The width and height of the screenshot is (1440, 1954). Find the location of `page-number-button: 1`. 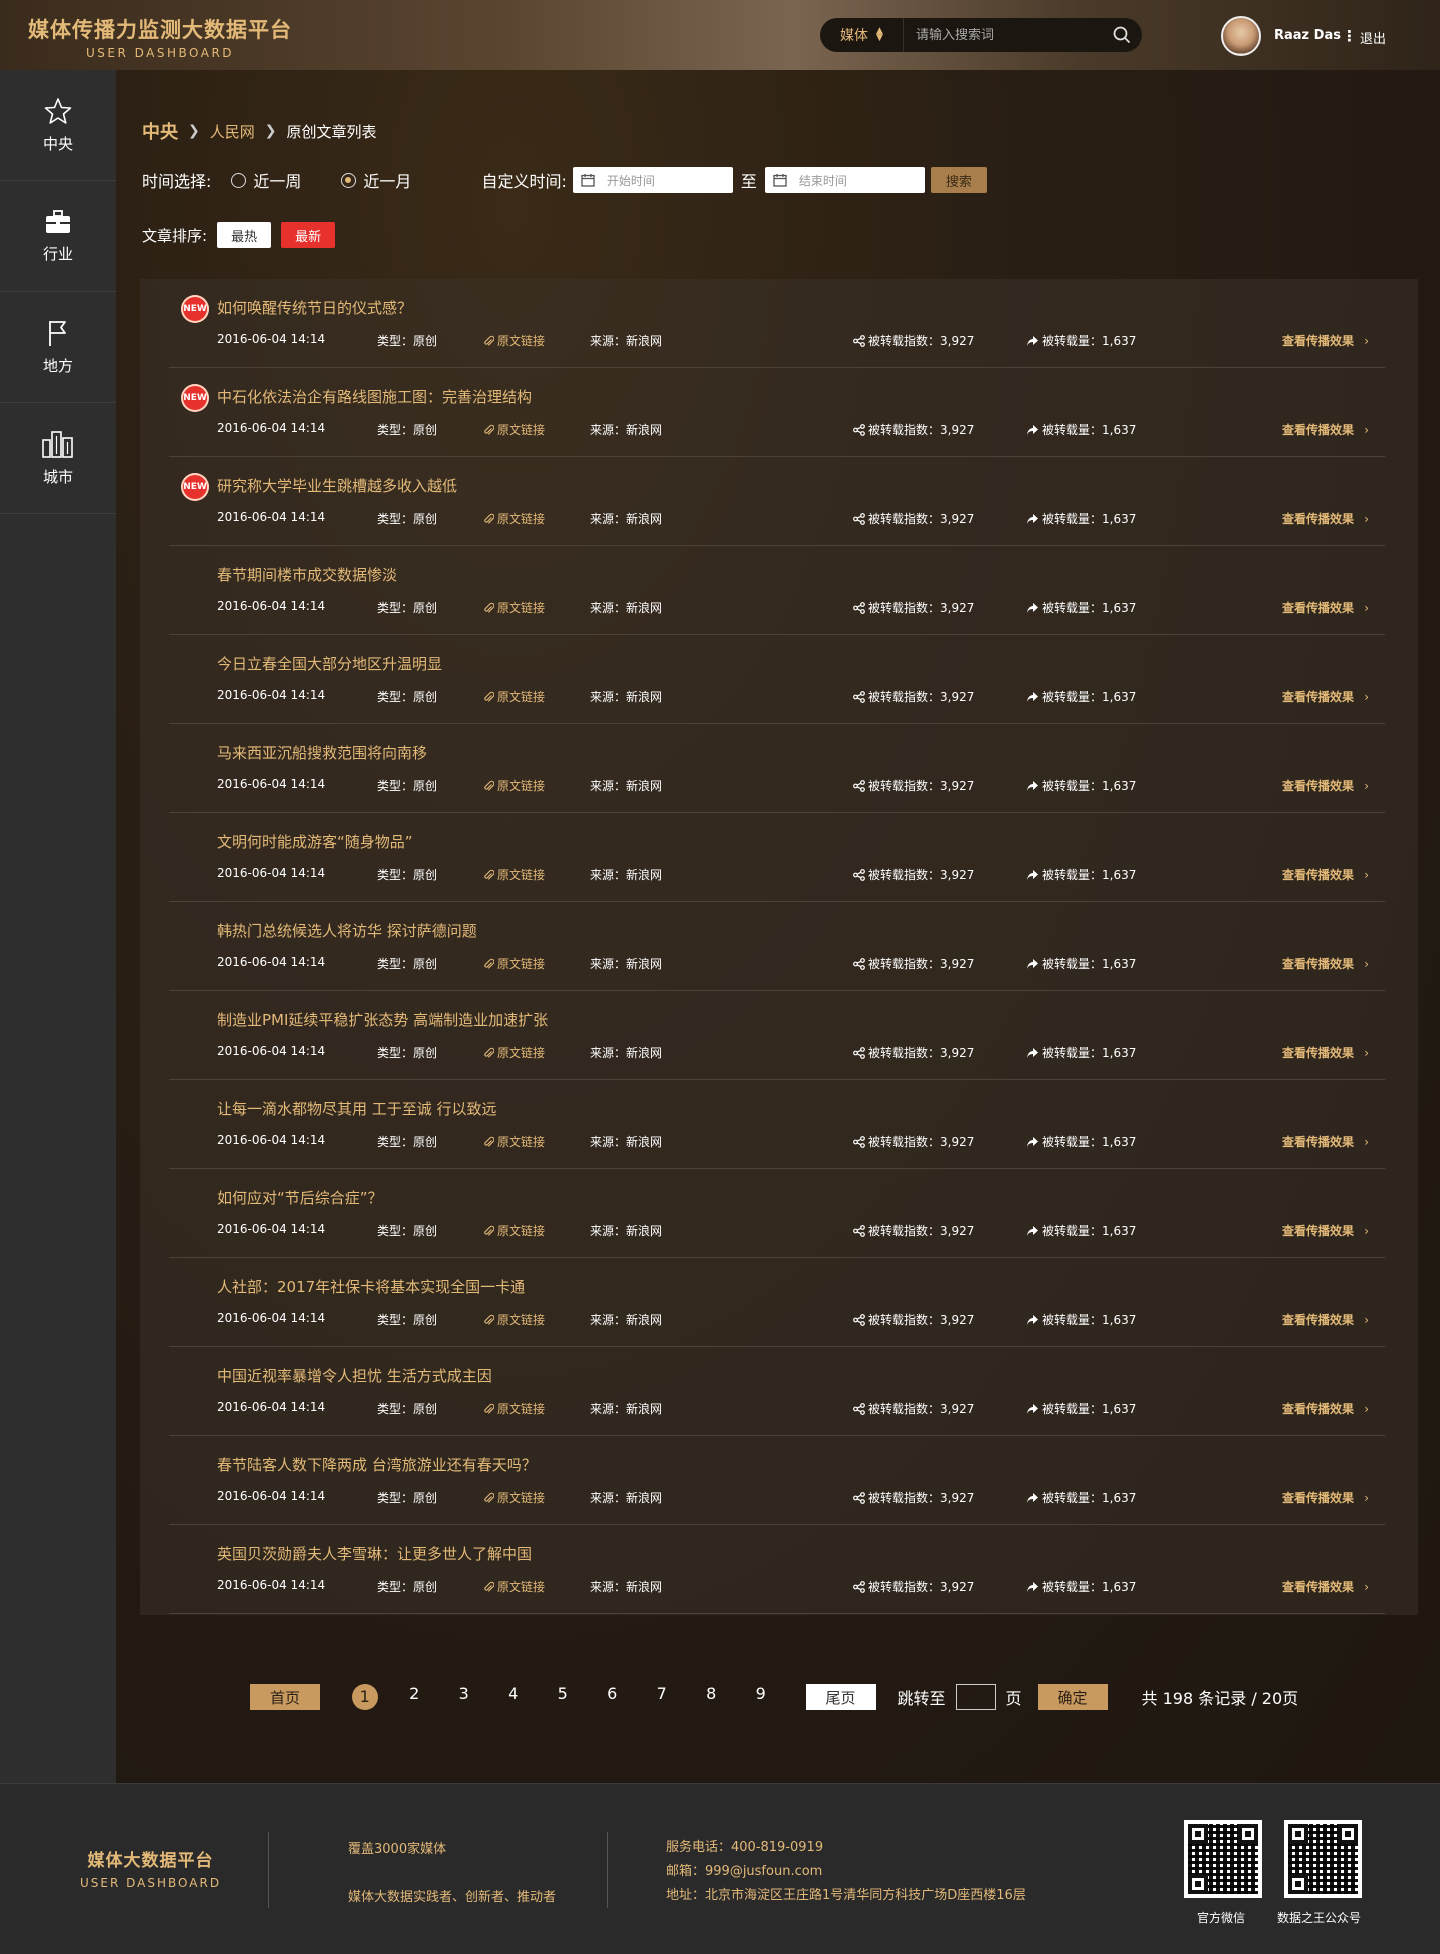

page-number-button: 1 is located at coordinates (365, 1697).